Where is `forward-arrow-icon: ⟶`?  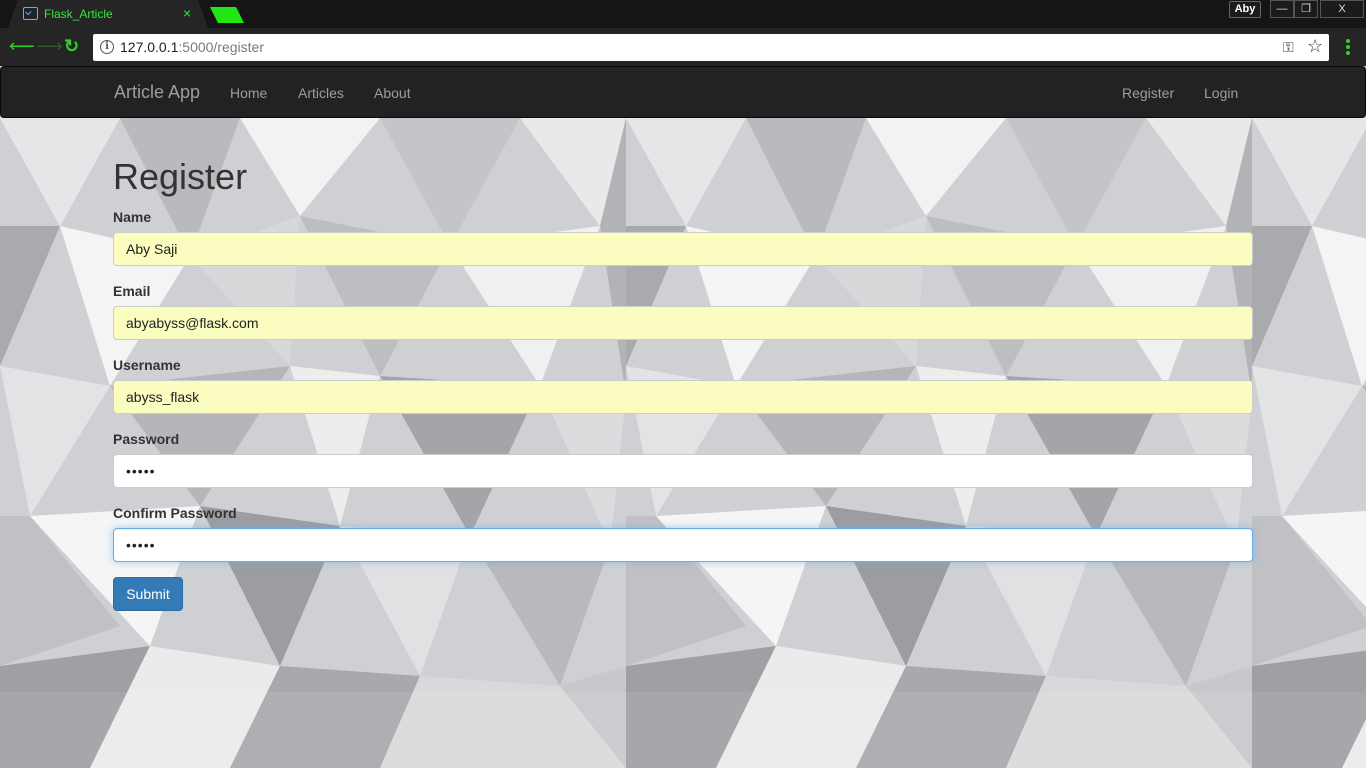
forward-arrow-icon: ⟶ is located at coordinates (50, 46).